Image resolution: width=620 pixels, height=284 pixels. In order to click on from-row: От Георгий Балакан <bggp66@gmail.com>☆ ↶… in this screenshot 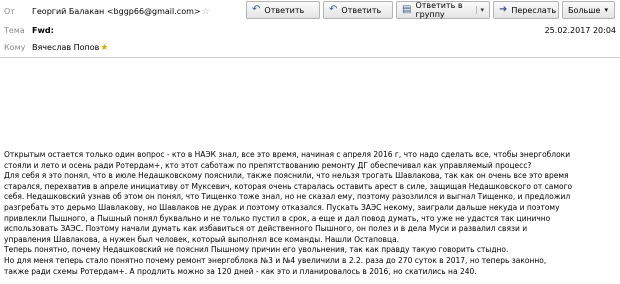, I will do `click(310, 11)`.